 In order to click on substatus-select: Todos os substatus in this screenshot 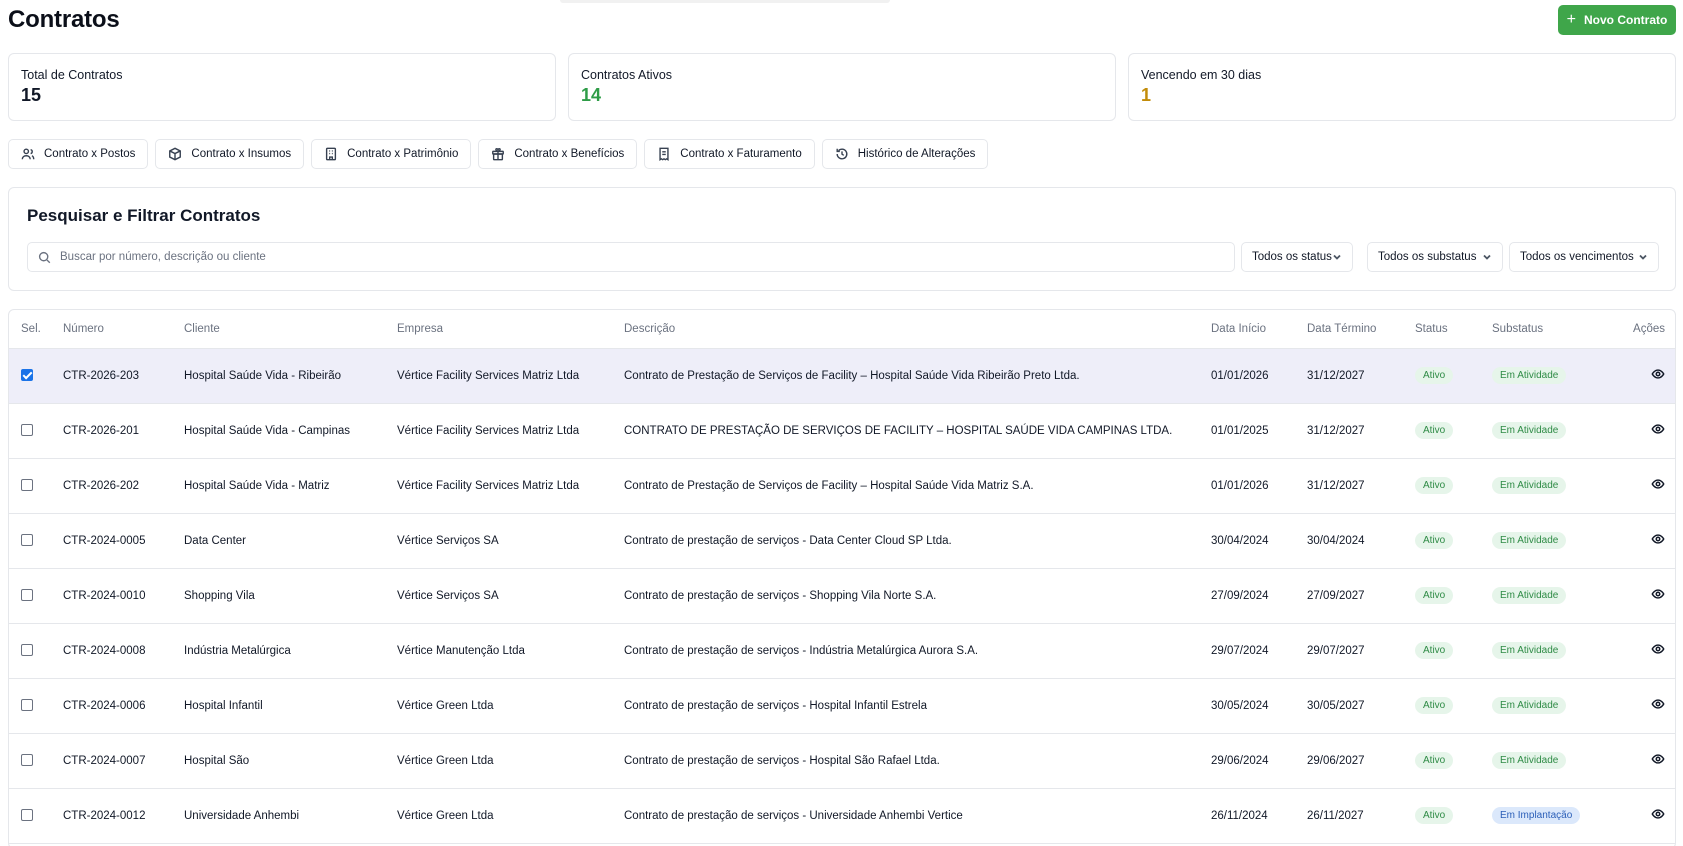, I will do `click(1435, 257)`.